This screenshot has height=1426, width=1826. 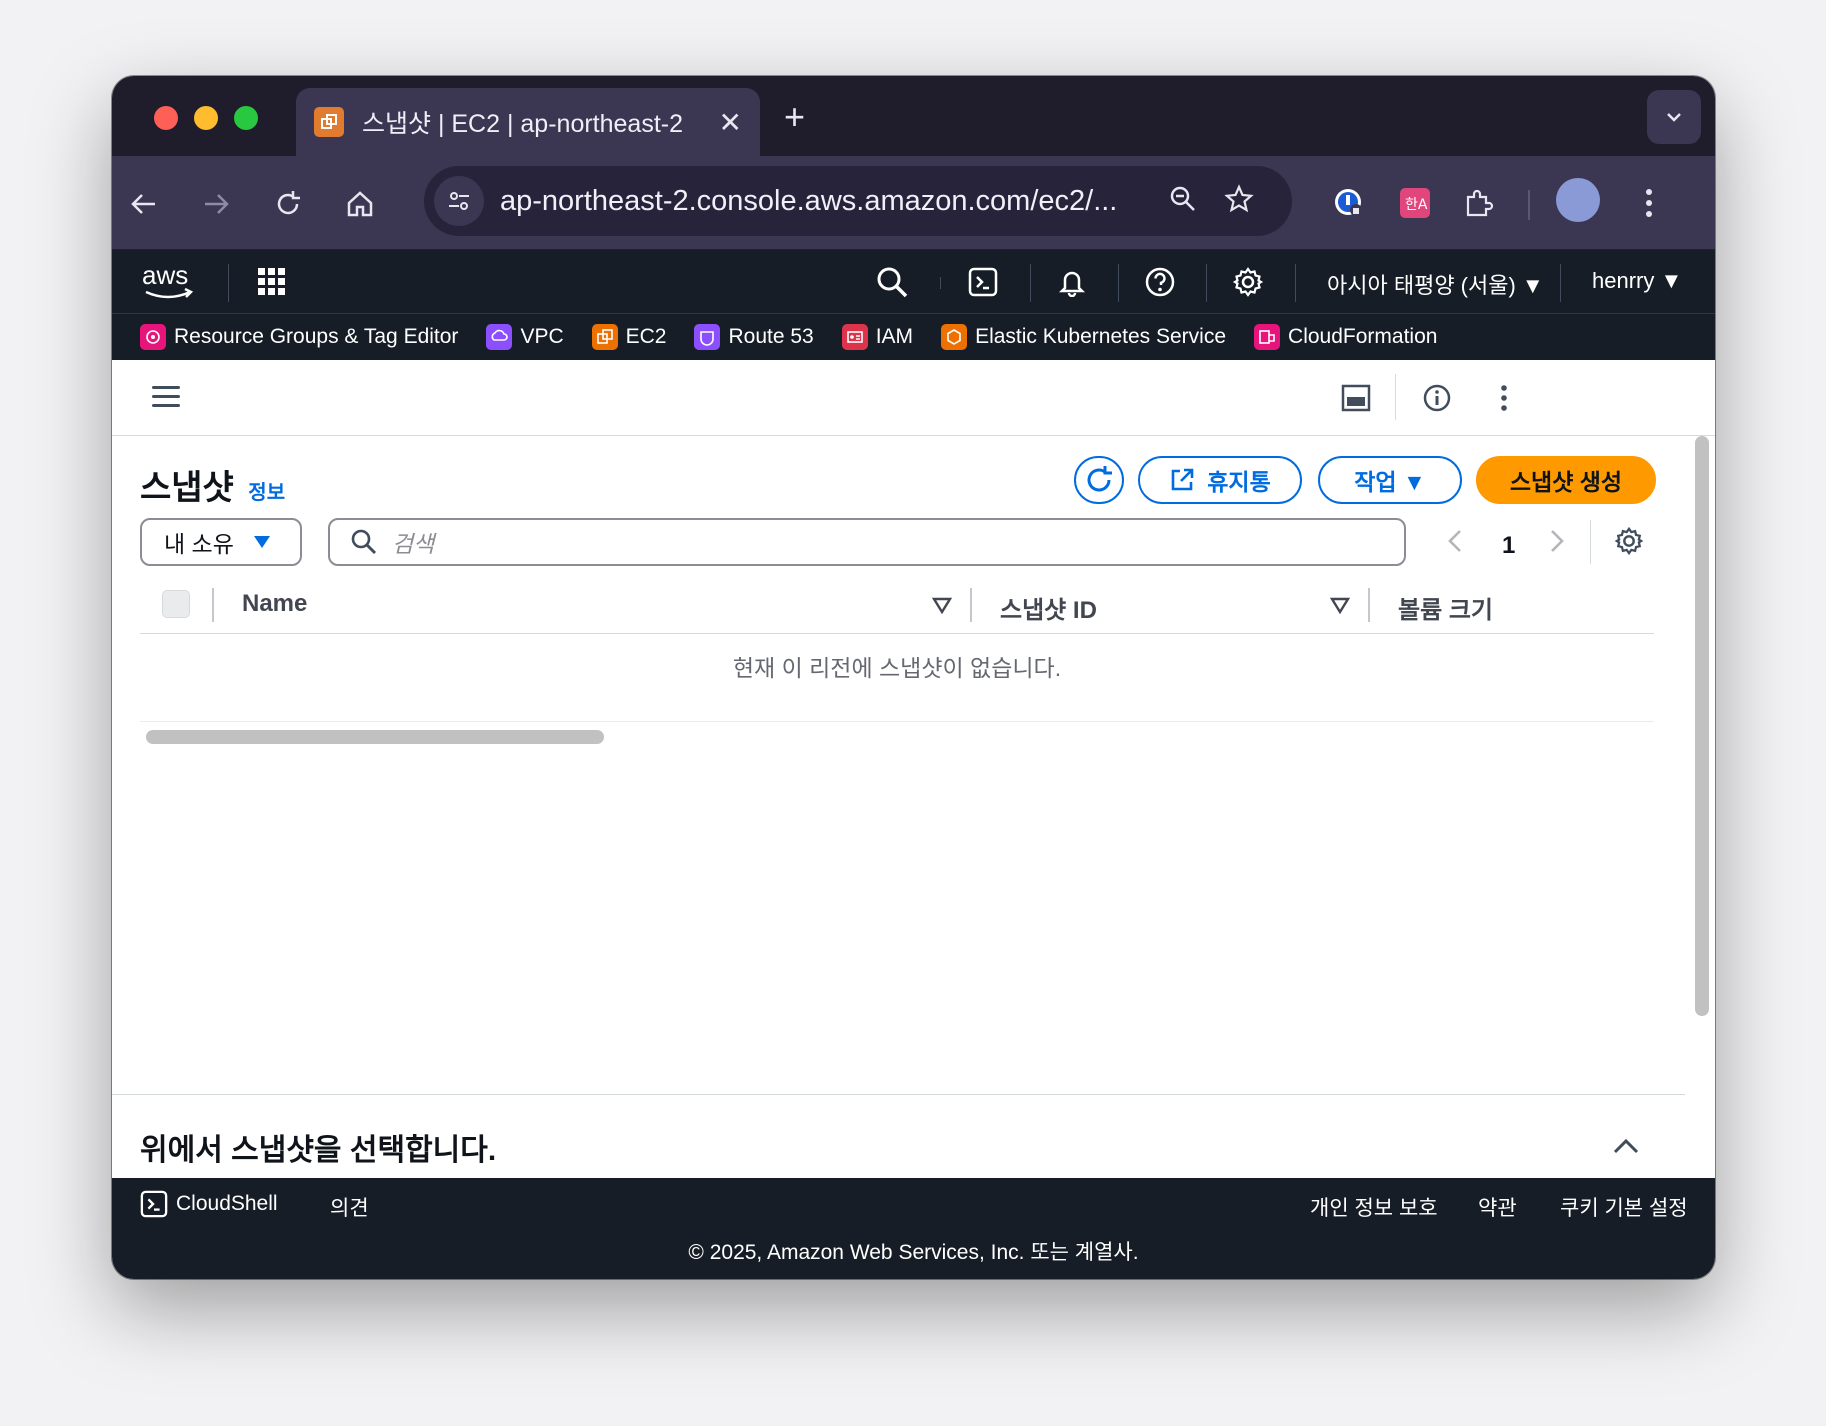 What do you see at coordinates (1435, 284) in the screenshot?
I see `region-selector: 아시아 태평양 (서울) ▼` at bounding box center [1435, 284].